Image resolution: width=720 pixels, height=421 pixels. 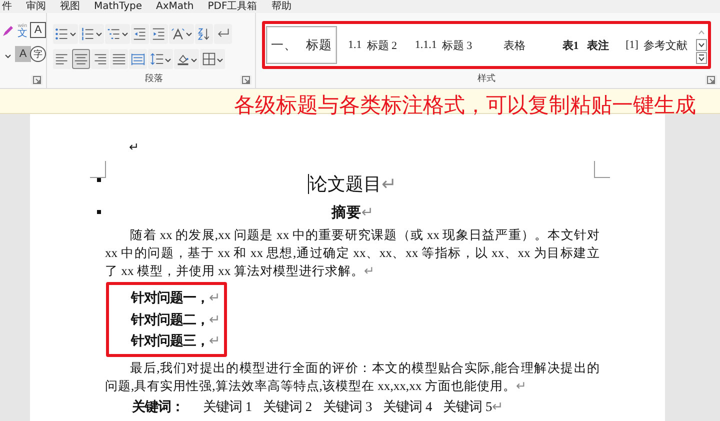 I want to click on align-center-button, so click(x=81, y=59).